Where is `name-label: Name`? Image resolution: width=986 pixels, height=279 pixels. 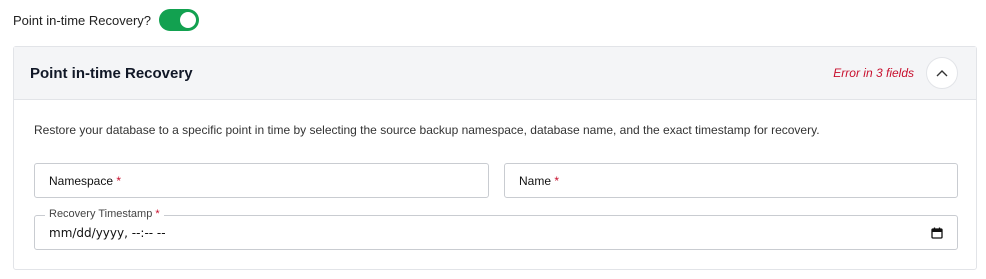 name-label: Name is located at coordinates (535, 180).